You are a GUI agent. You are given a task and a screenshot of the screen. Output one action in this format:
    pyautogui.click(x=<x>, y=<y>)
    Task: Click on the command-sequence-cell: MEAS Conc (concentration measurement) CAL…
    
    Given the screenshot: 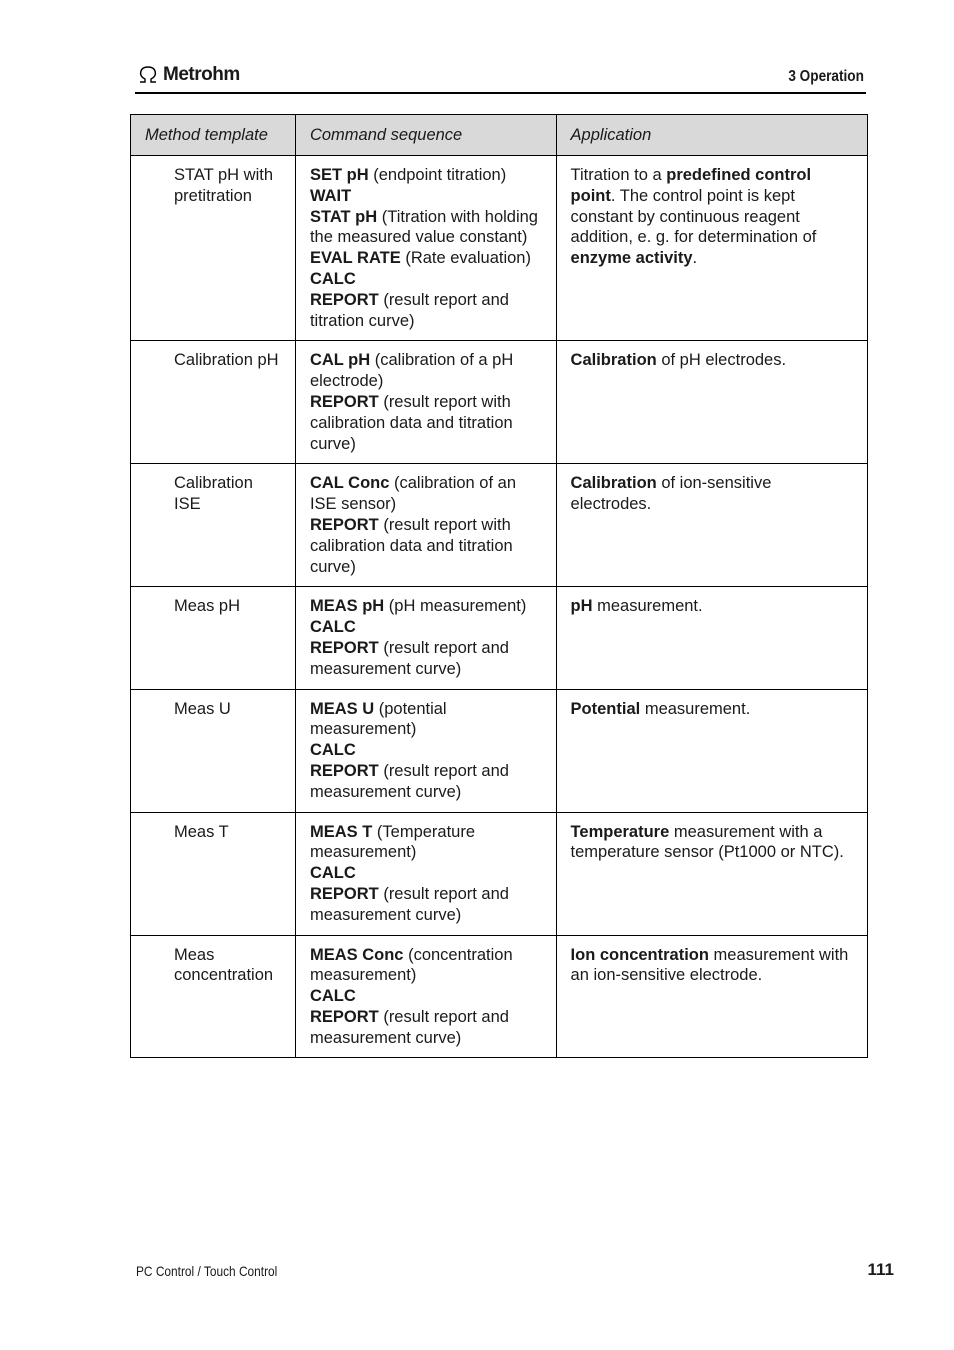 What is the action you would take?
    pyautogui.click(x=425, y=996)
    